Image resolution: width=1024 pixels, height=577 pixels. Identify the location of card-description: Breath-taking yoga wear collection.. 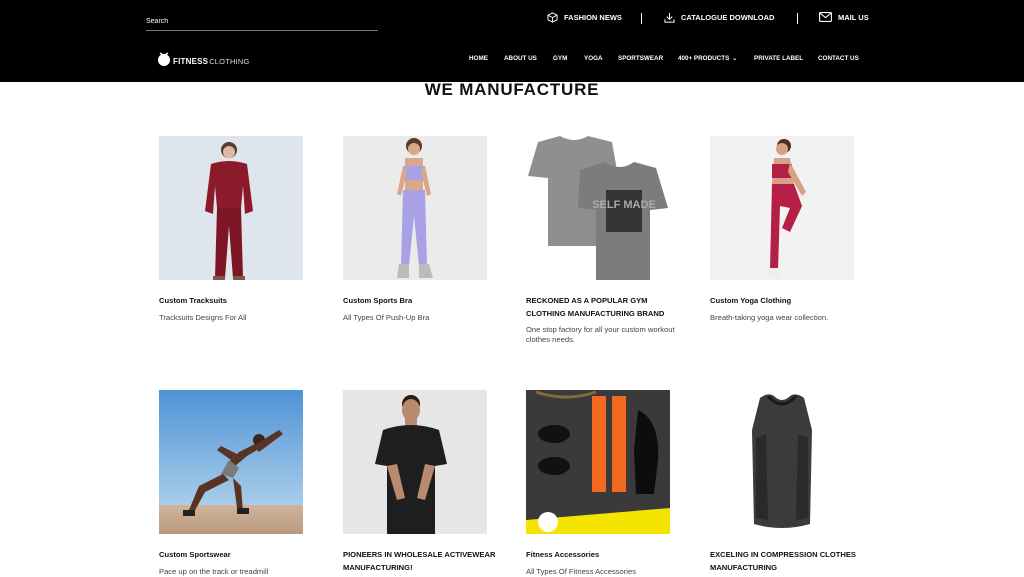
(769, 317).